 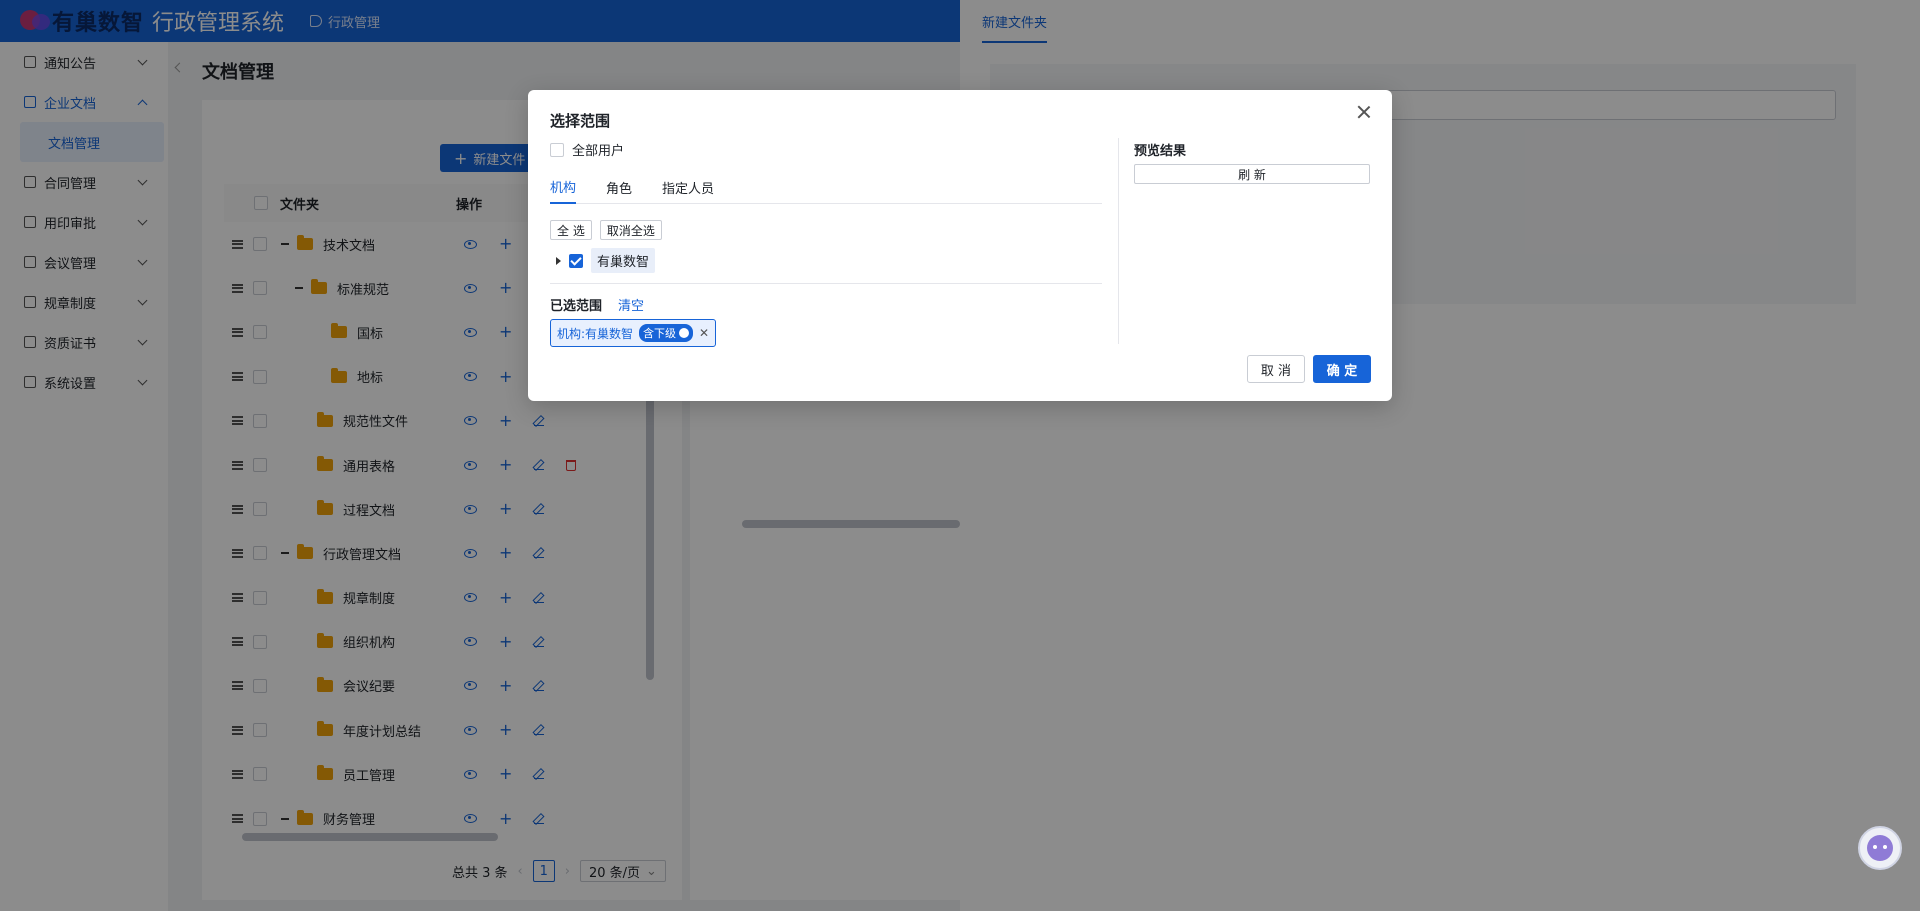 I want to click on selection-buttons: 全 选 取消全选, so click(x=606, y=230).